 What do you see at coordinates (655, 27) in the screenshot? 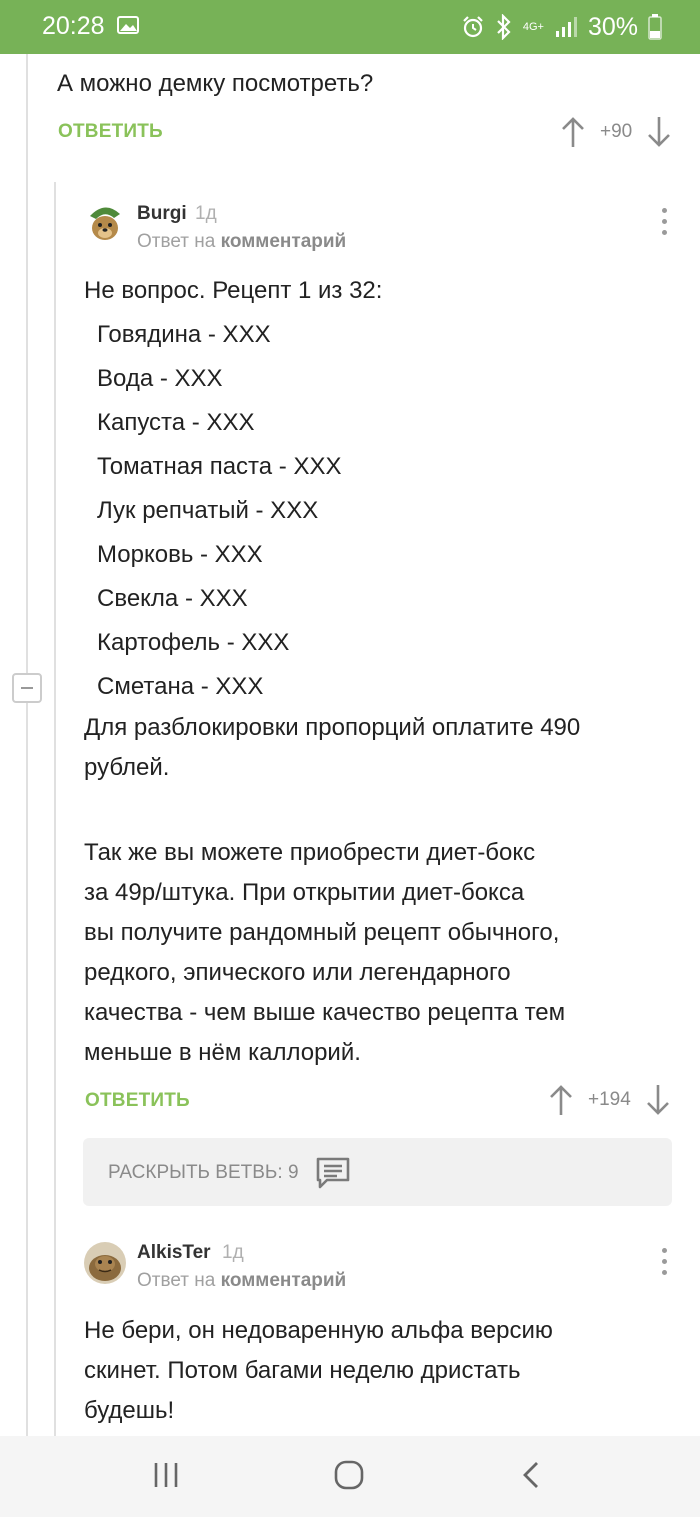
I see `battery-icon` at bounding box center [655, 27].